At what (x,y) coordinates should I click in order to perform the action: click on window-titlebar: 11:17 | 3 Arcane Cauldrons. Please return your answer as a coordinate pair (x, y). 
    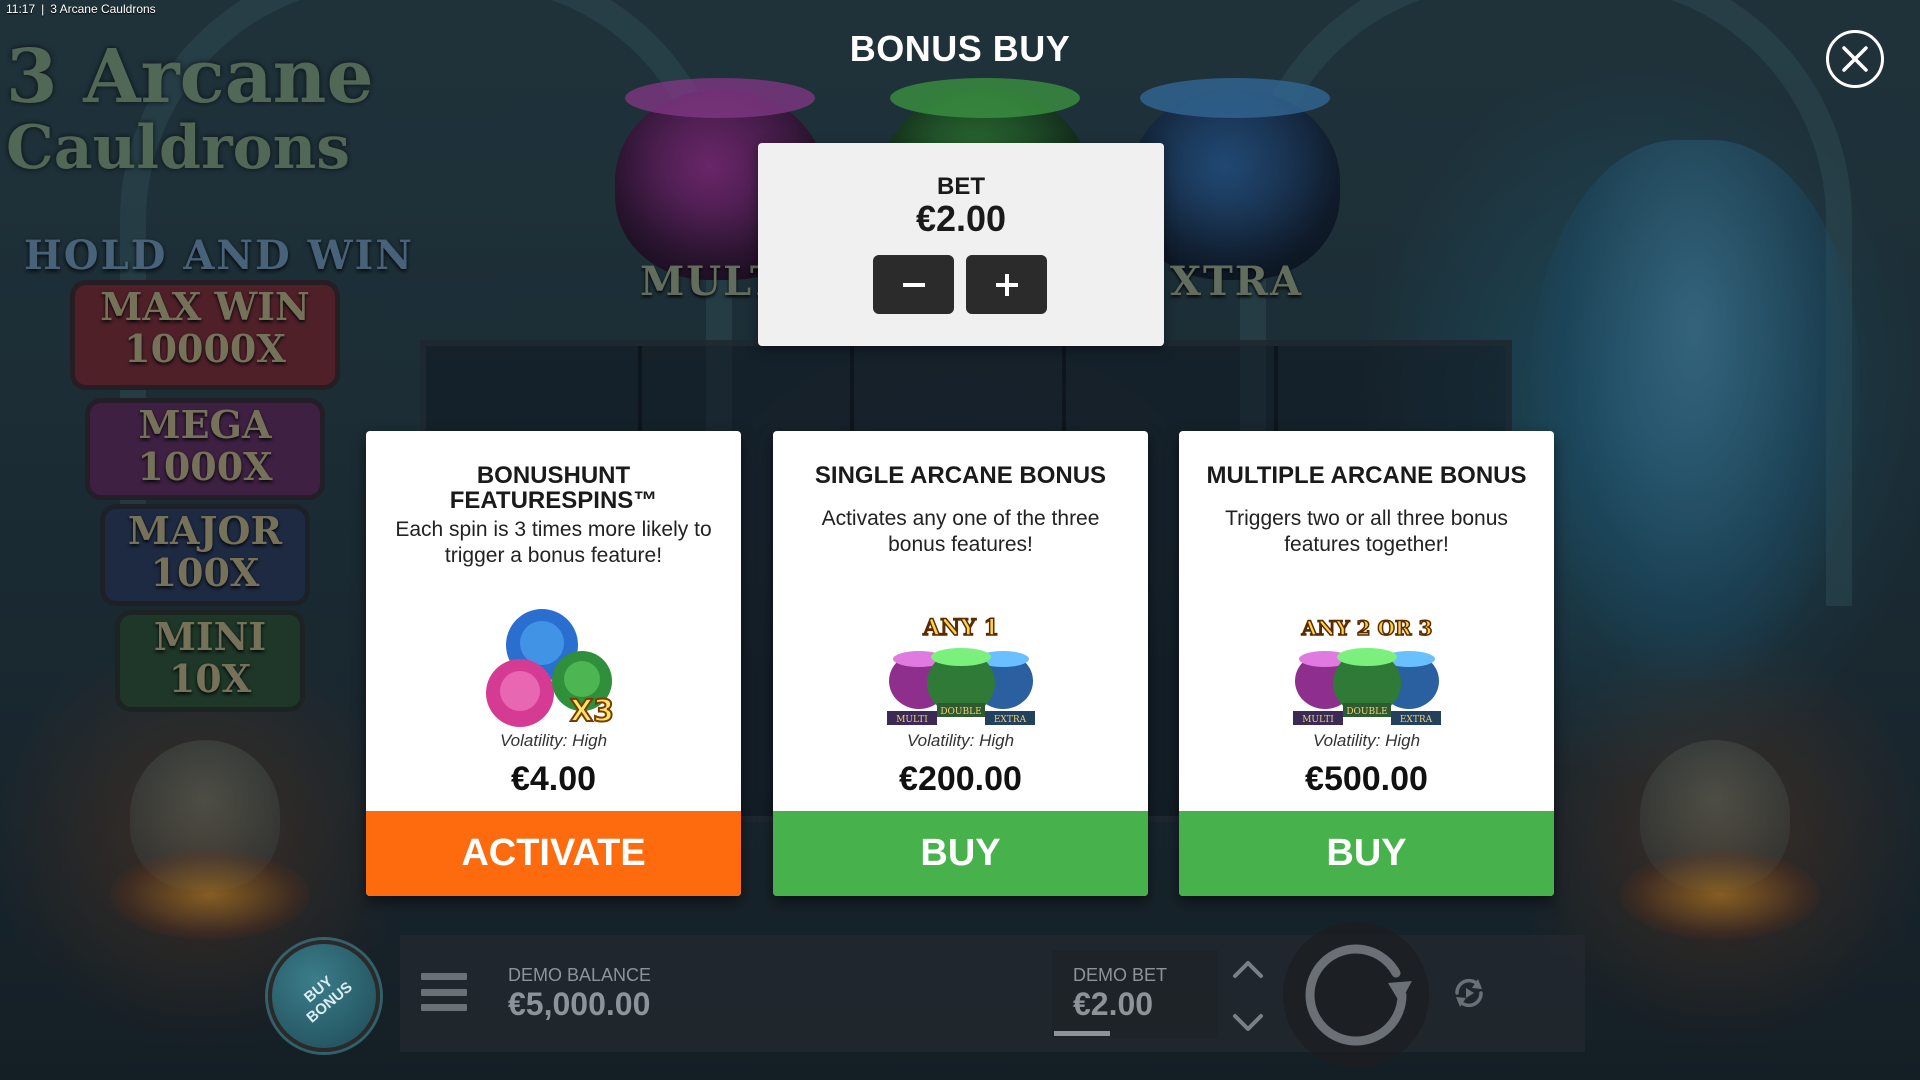
    Looking at the image, I should click on (78, 9).